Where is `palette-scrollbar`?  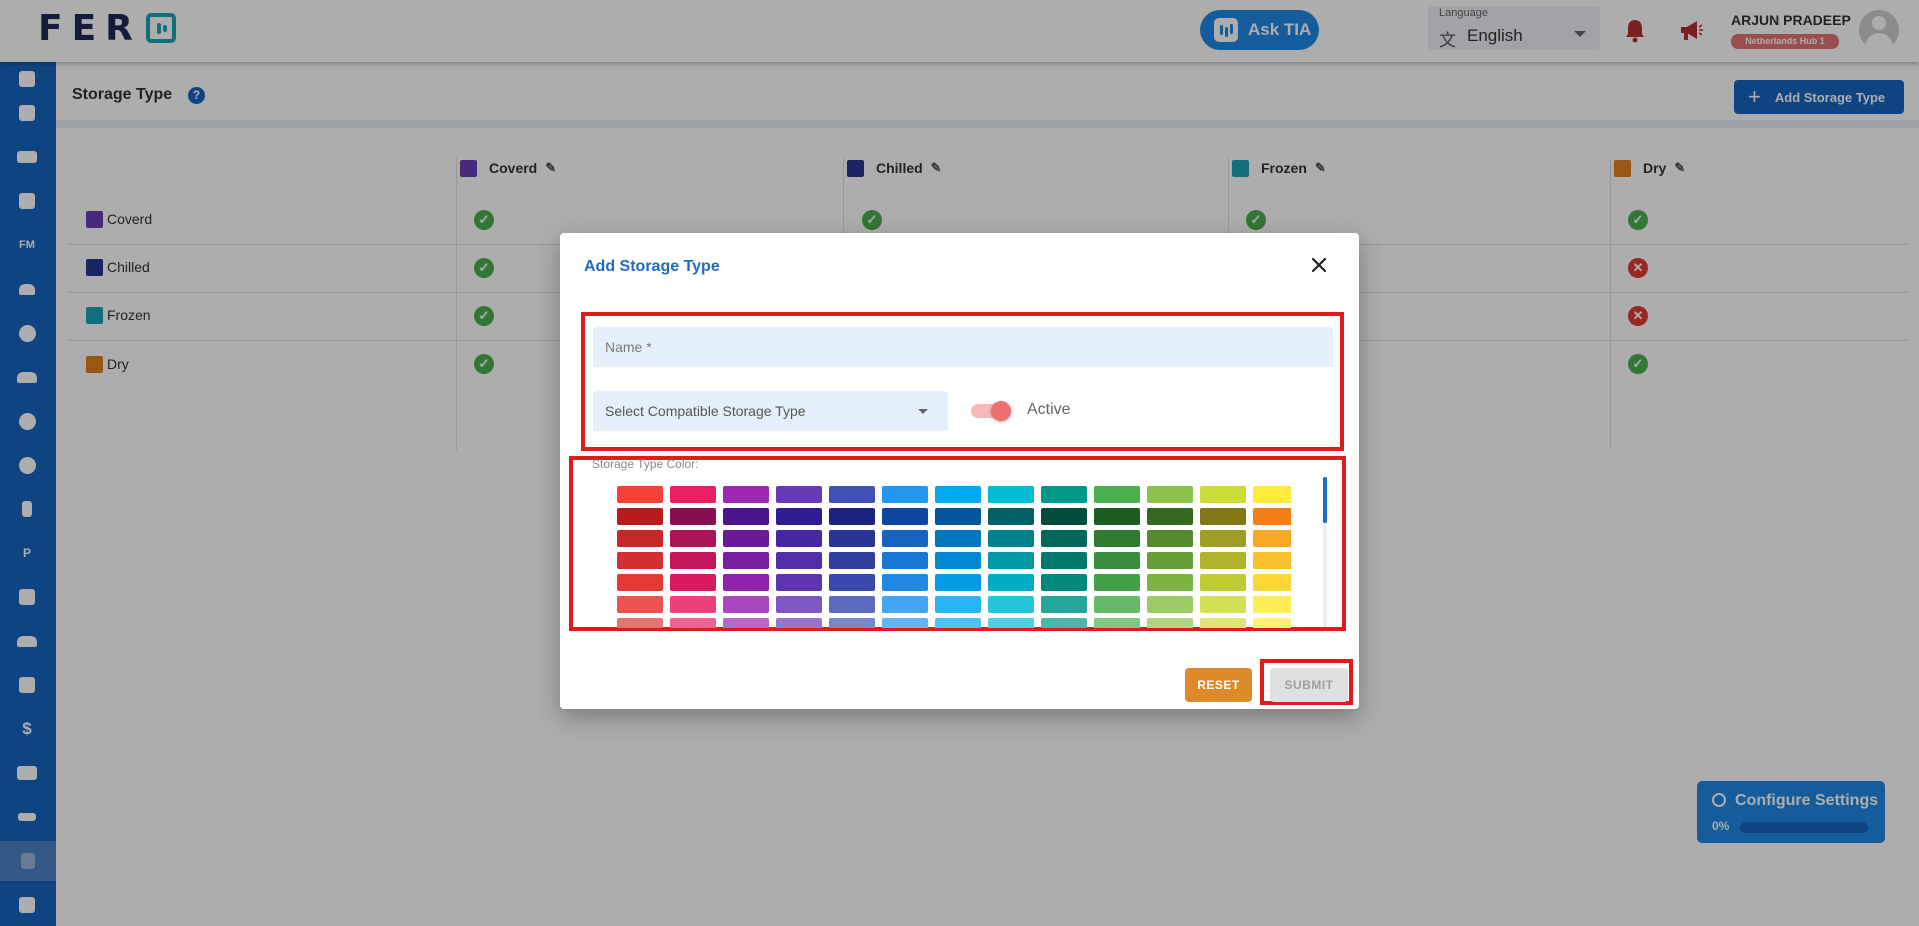 palette-scrollbar is located at coordinates (1325, 552).